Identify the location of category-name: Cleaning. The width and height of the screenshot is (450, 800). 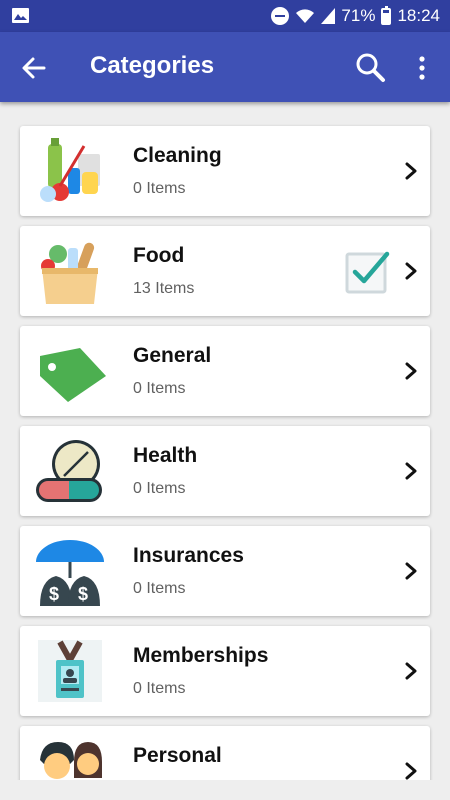
(177, 155).